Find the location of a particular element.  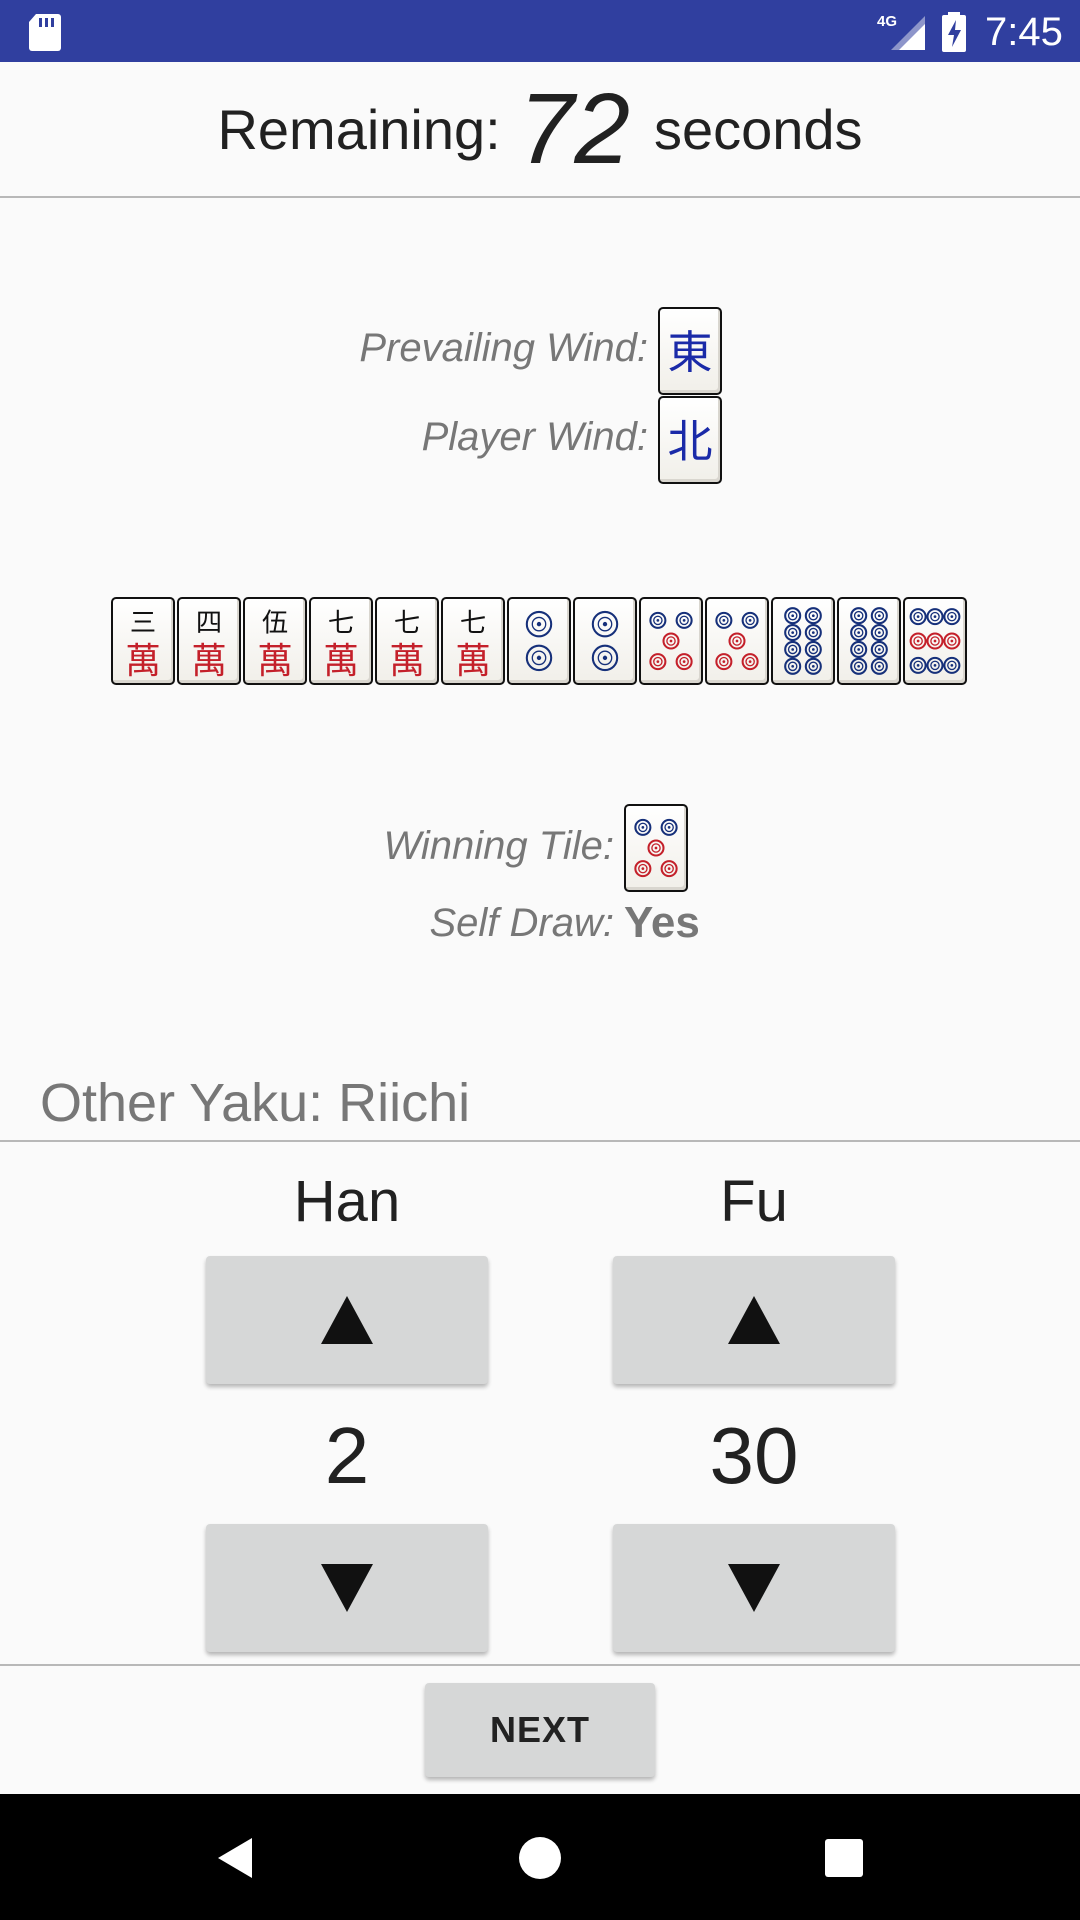

fu-decrease-button is located at coordinates (754, 1588).